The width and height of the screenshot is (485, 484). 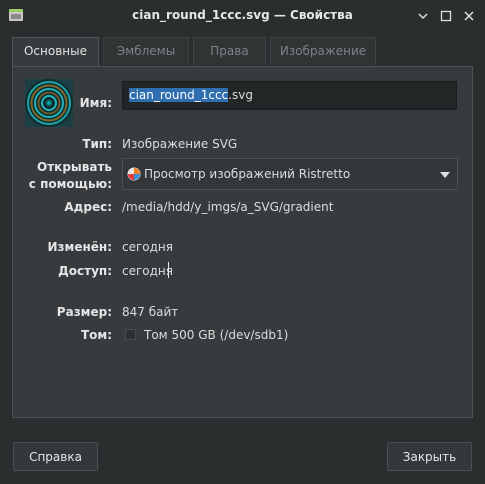 I want to click on name-selection: cian_round_1ccc, so click(x=179, y=95).